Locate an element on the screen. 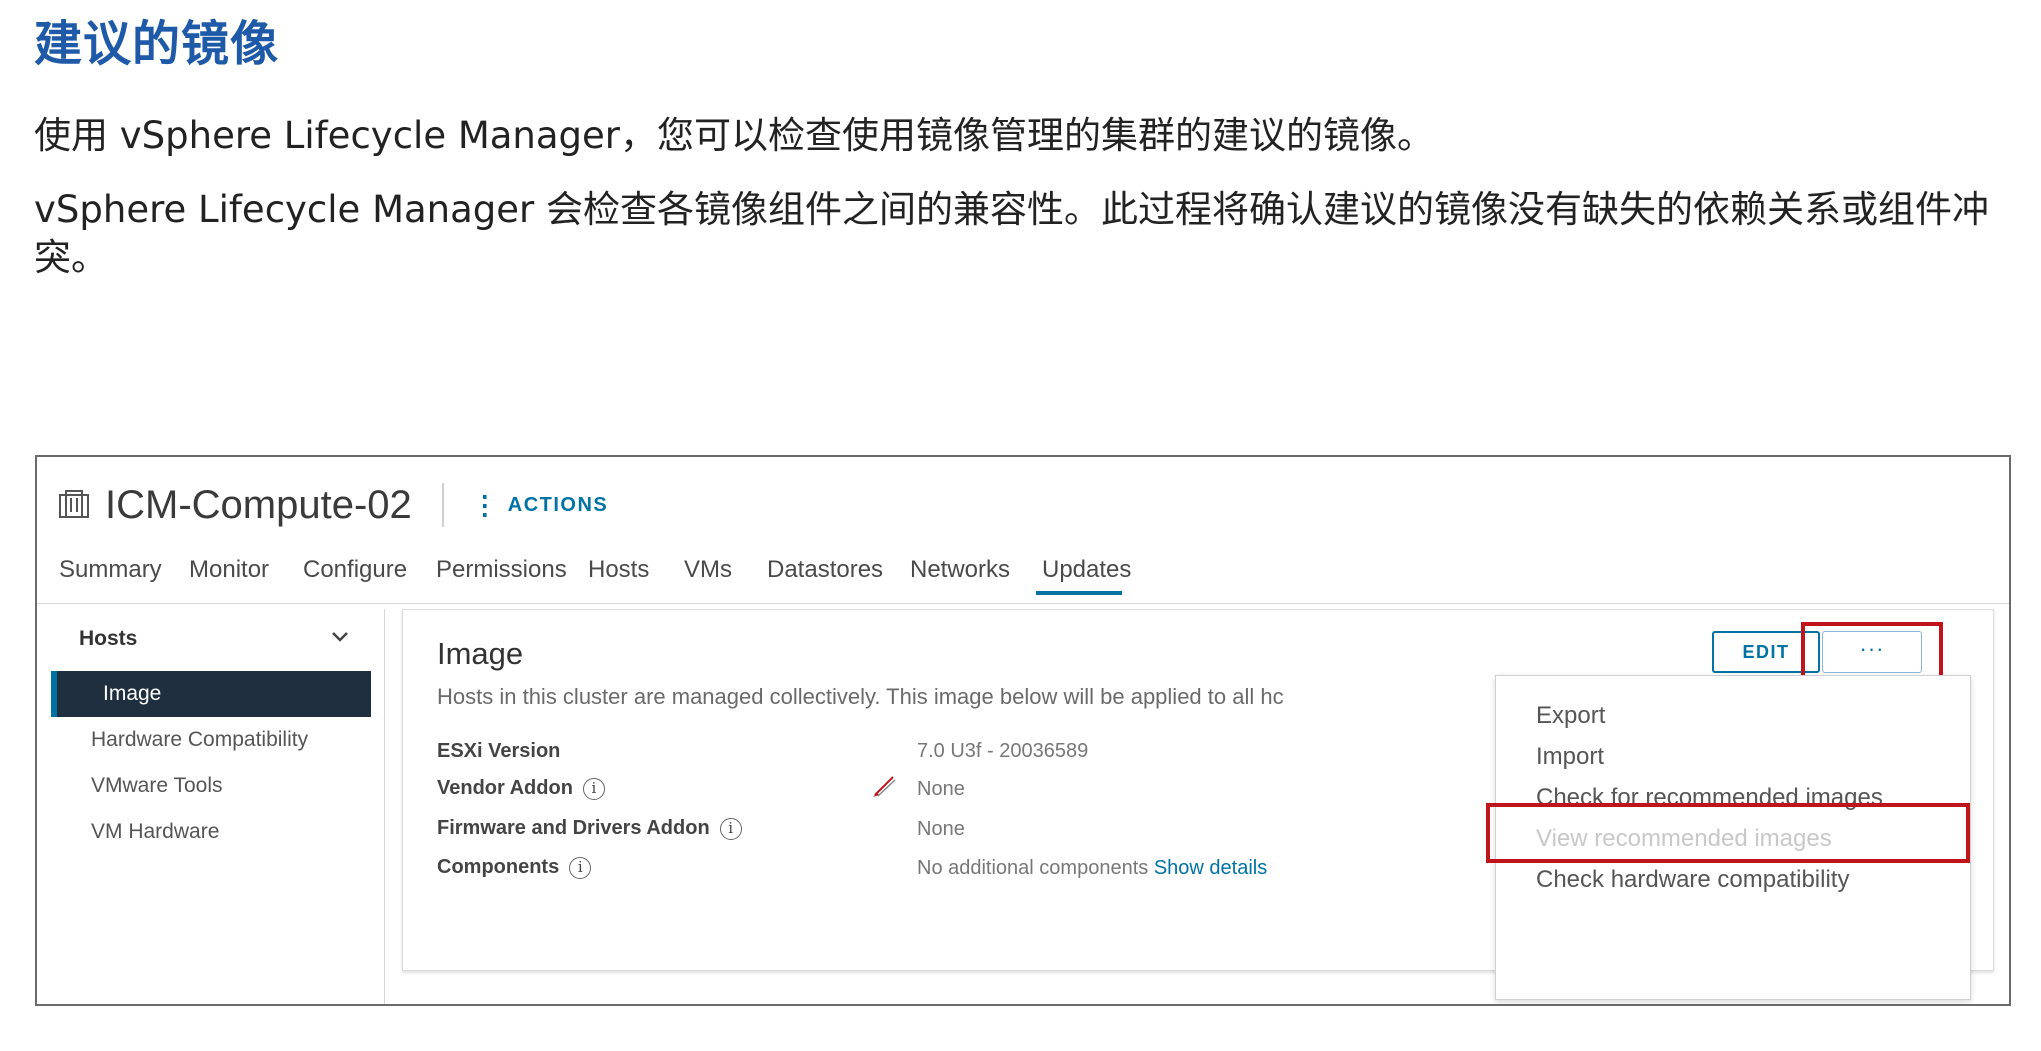  row-label-text: Vendor Addon is located at coordinates (505, 788).